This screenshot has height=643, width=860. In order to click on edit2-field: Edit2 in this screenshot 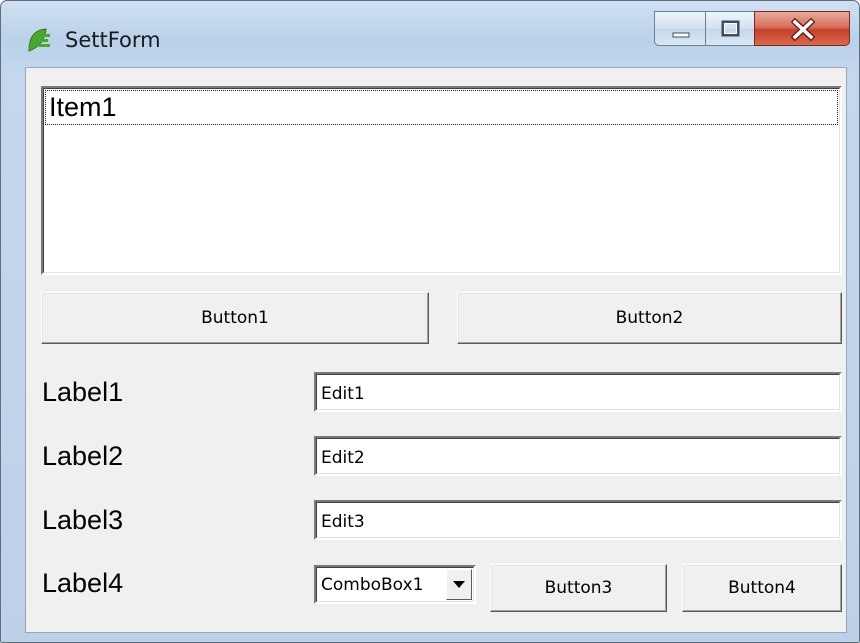, I will do `click(578, 456)`.